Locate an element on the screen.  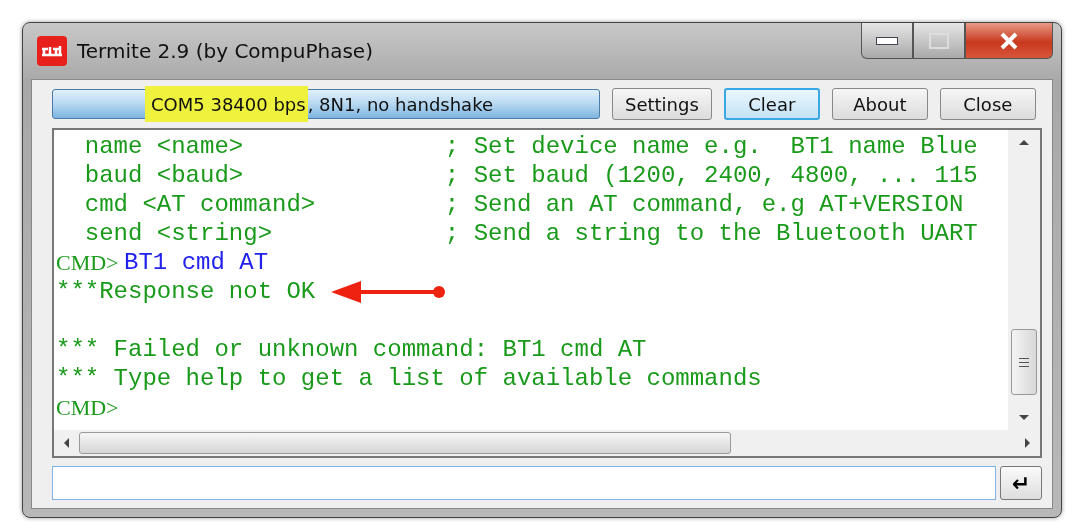
terminal-line: name <name> ; Set device name e.g. BT1 name Blue is located at coordinates (530, 146).